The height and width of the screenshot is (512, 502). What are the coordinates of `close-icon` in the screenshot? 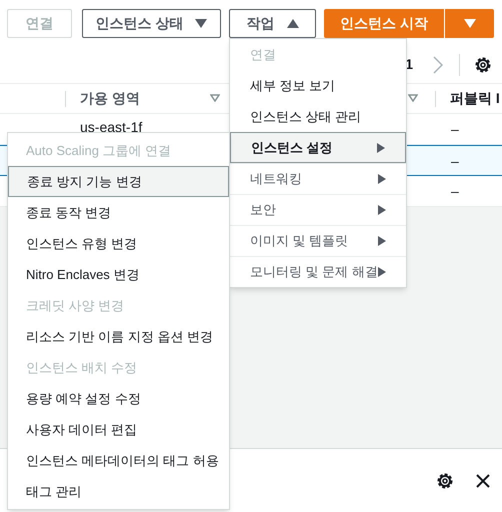 It's located at (483, 481).